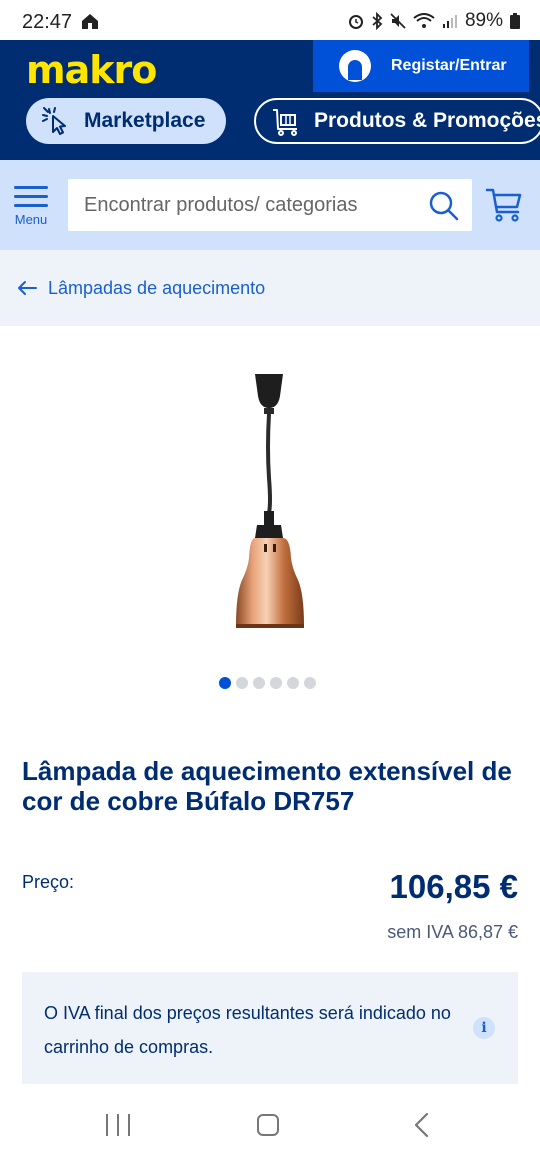  I want to click on search-icon, so click(444, 206).